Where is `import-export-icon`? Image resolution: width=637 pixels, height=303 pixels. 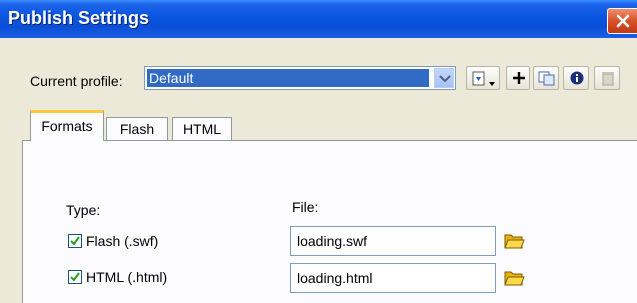
import-export-icon is located at coordinates (483, 78).